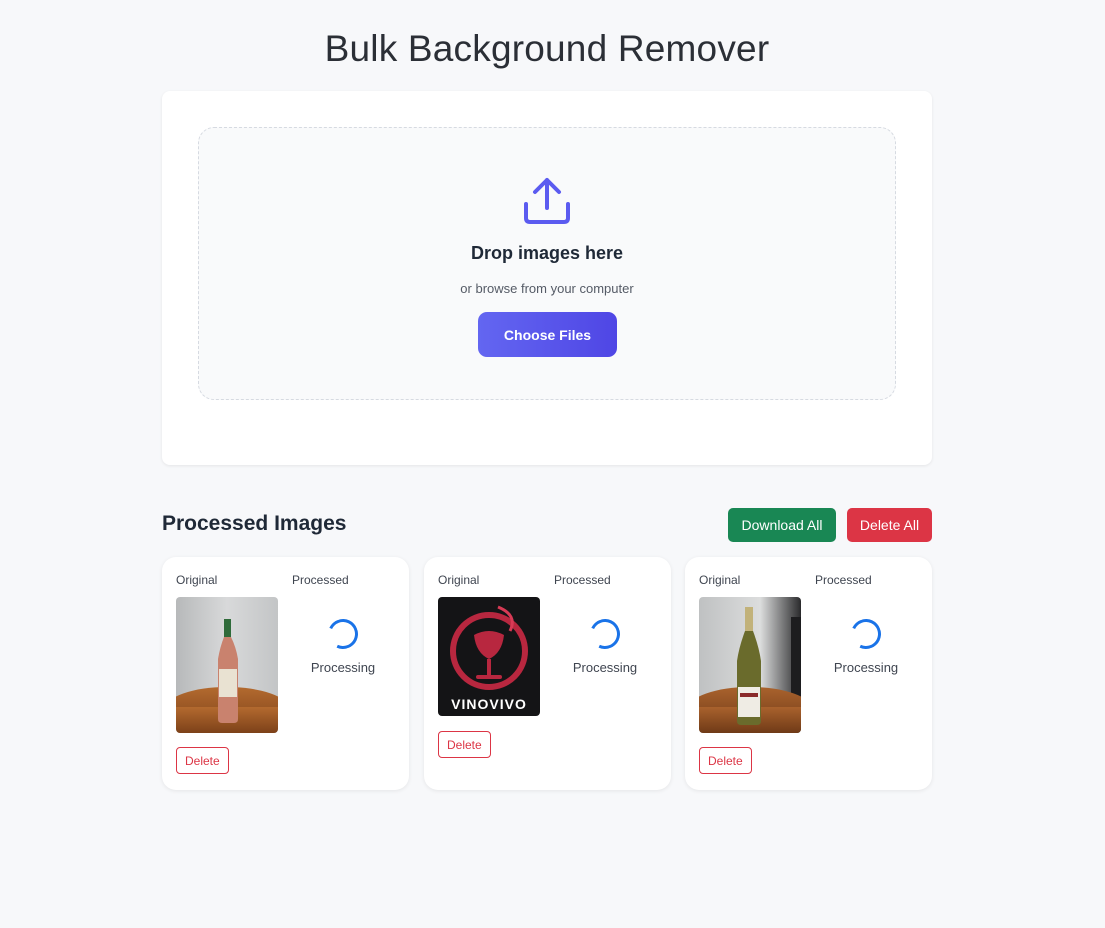 The width and height of the screenshot is (1105, 928). What do you see at coordinates (489, 656) in the screenshot?
I see `original-thumbnail: VINOVIVO` at bounding box center [489, 656].